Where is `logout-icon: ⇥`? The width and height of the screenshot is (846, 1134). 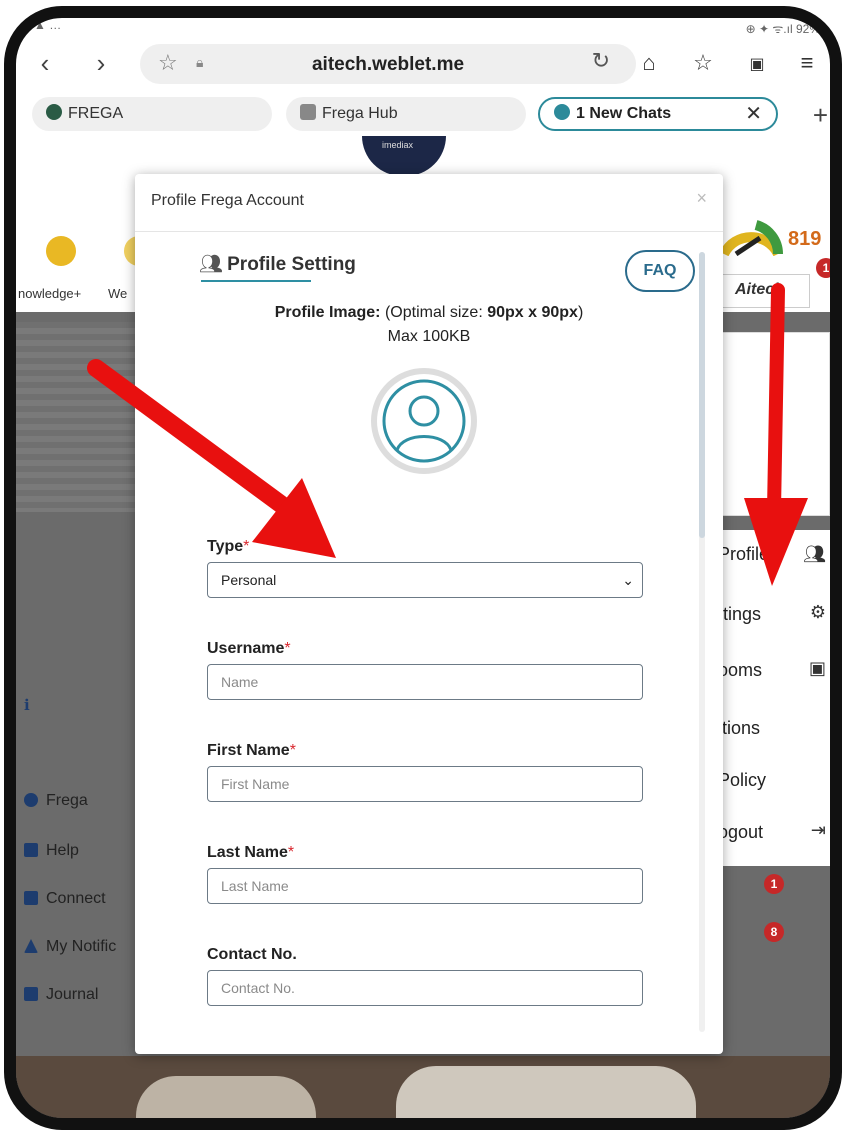
logout-icon: ⇥ is located at coordinates (818, 830).